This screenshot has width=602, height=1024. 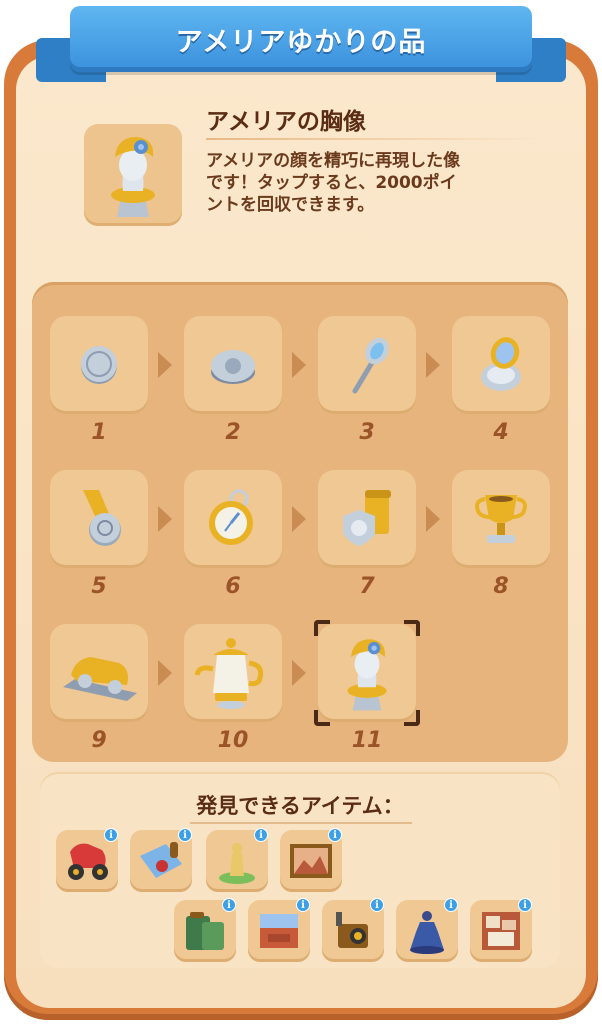 What do you see at coordinates (279, 931) in the screenshot?
I see `display-case-icon` at bounding box center [279, 931].